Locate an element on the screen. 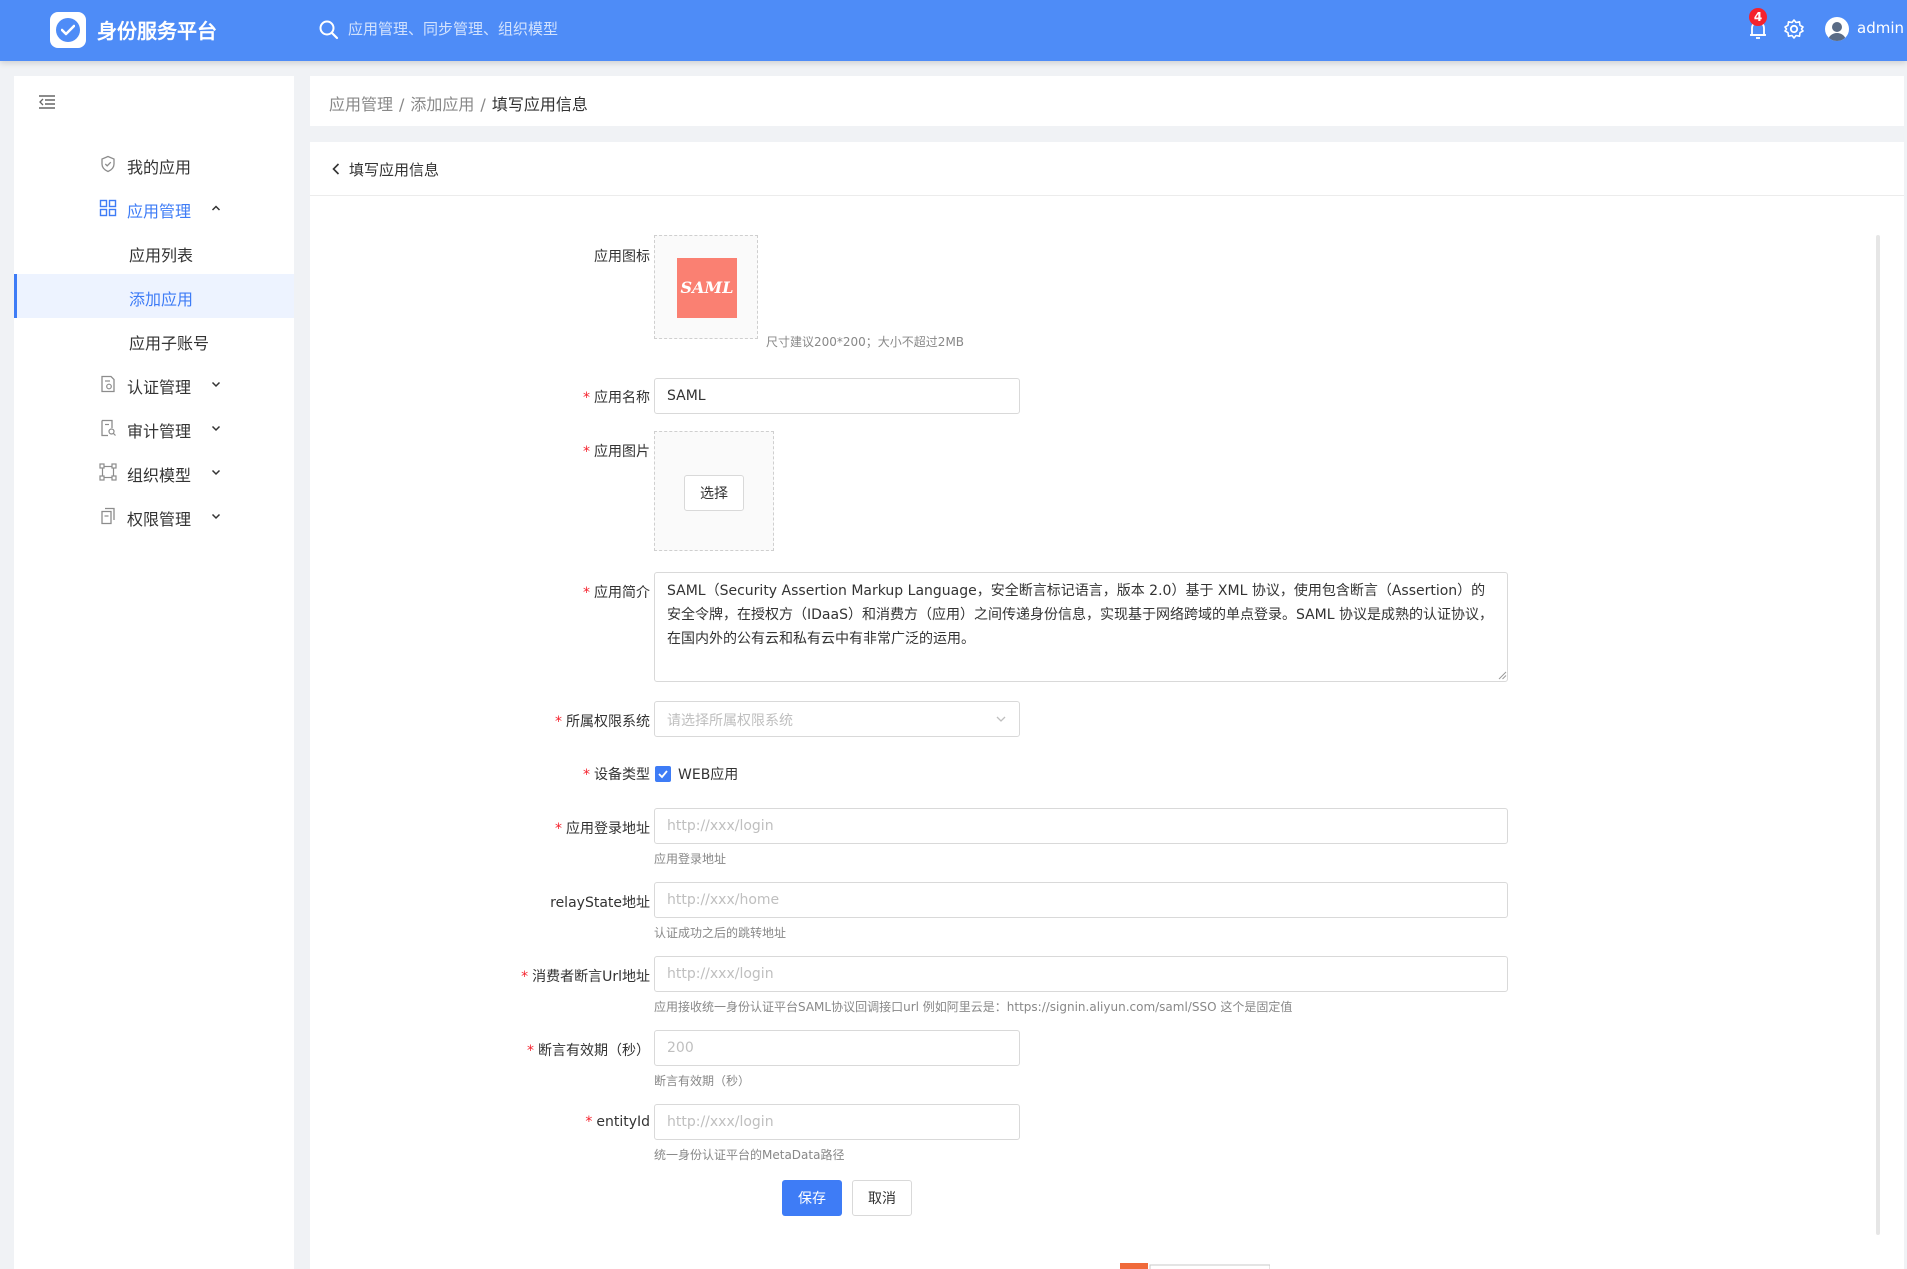 This screenshot has height=1269, width=1907. permission-system-label: * 所属权限系统 is located at coordinates (602, 722).